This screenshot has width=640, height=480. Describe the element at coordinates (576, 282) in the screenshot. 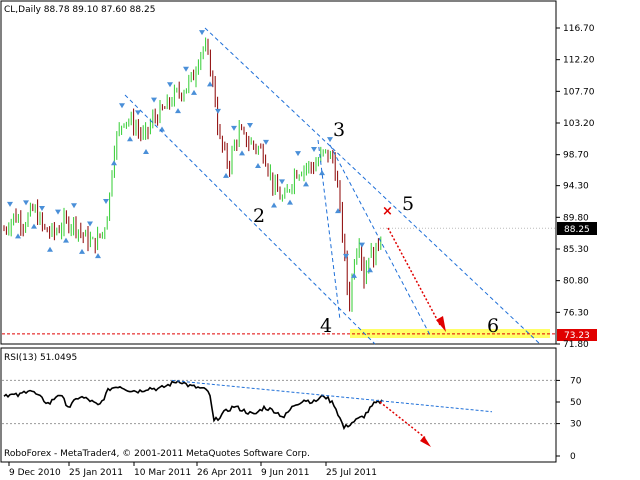

I see `price-tick-label: 80.80` at that location.